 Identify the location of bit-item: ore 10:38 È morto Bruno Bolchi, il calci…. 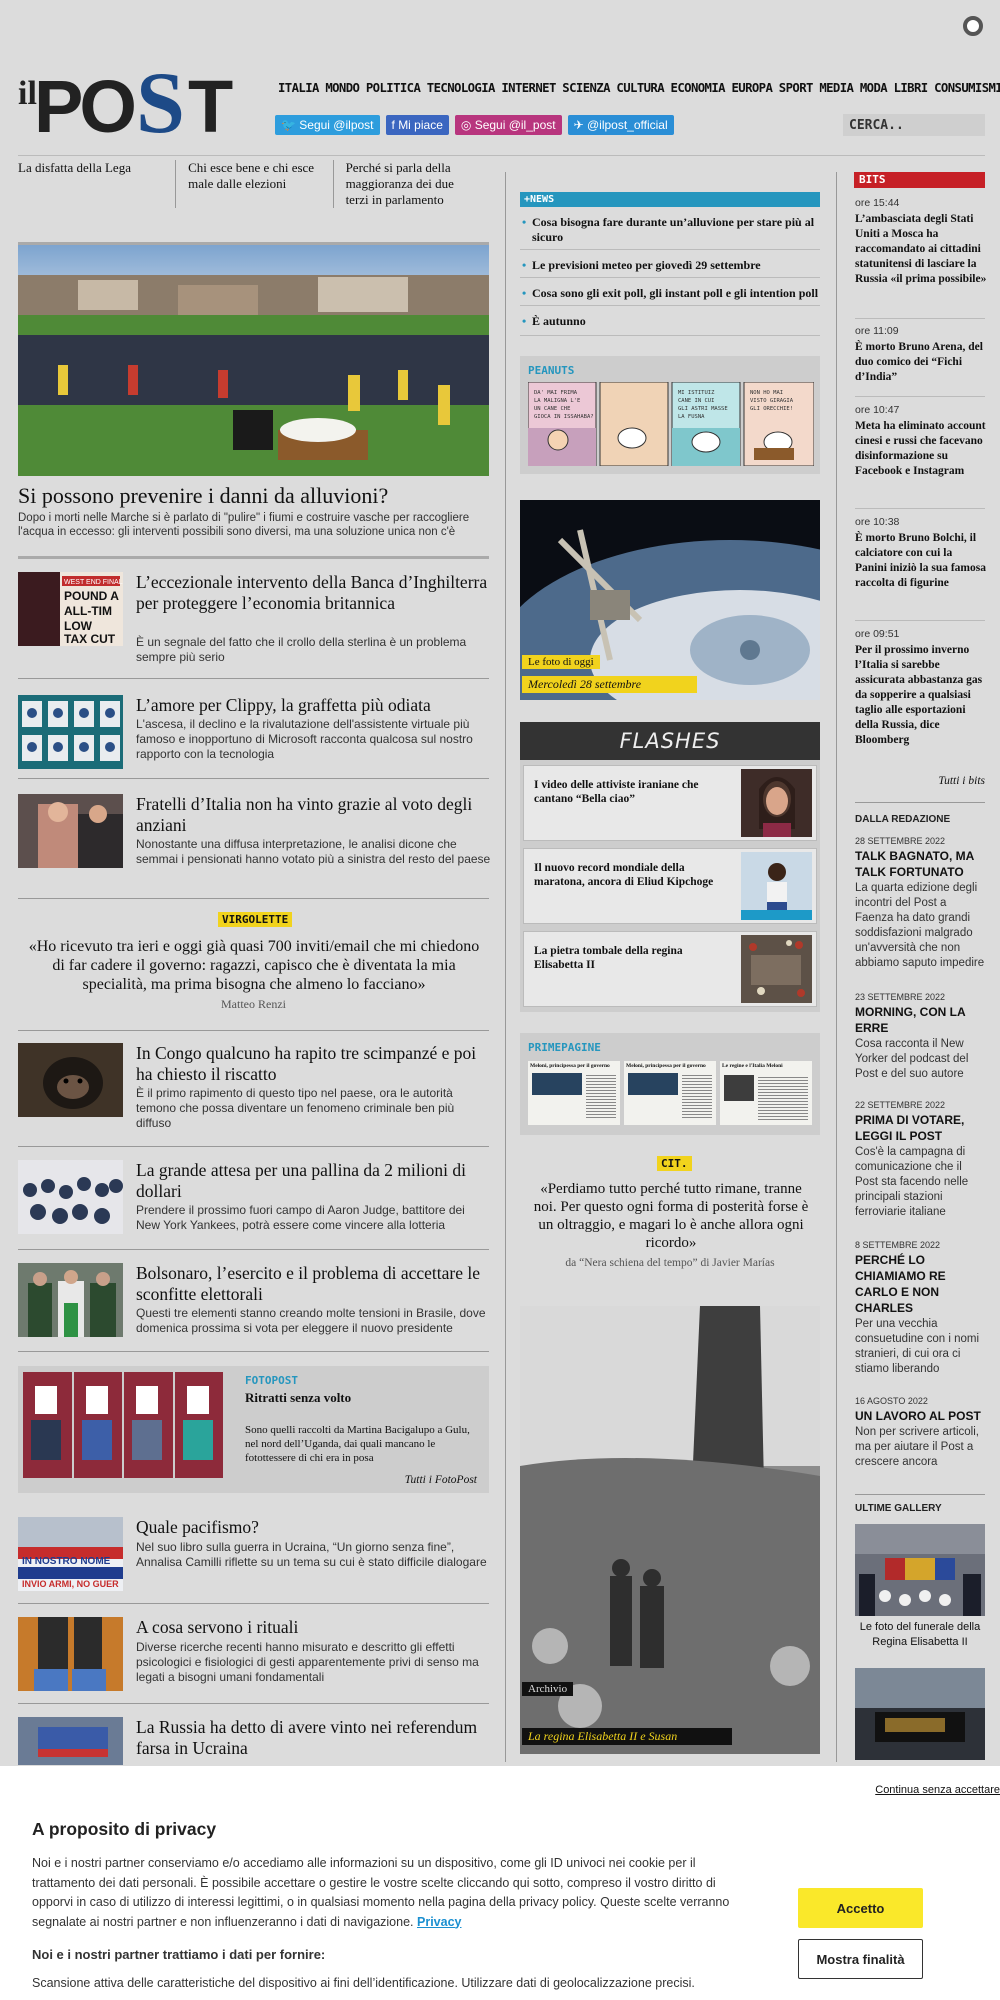
(921, 553).